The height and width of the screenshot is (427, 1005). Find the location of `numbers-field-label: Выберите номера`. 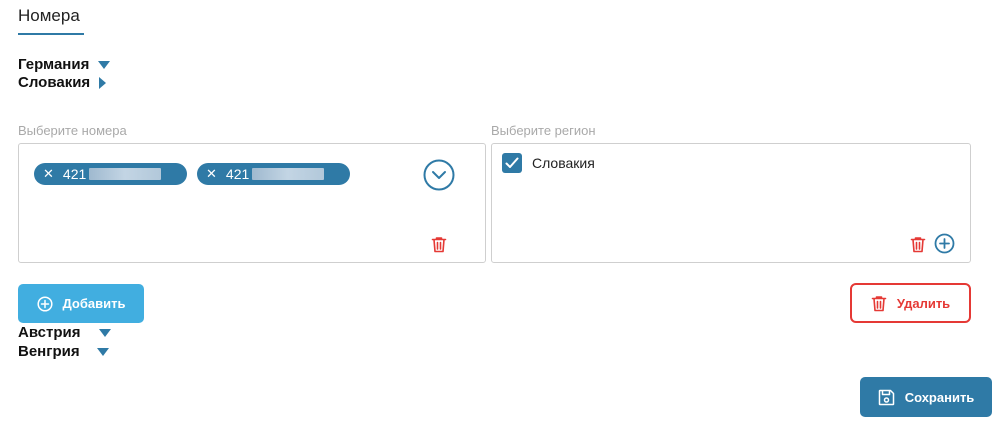

numbers-field-label: Выберите номера is located at coordinates (72, 130).